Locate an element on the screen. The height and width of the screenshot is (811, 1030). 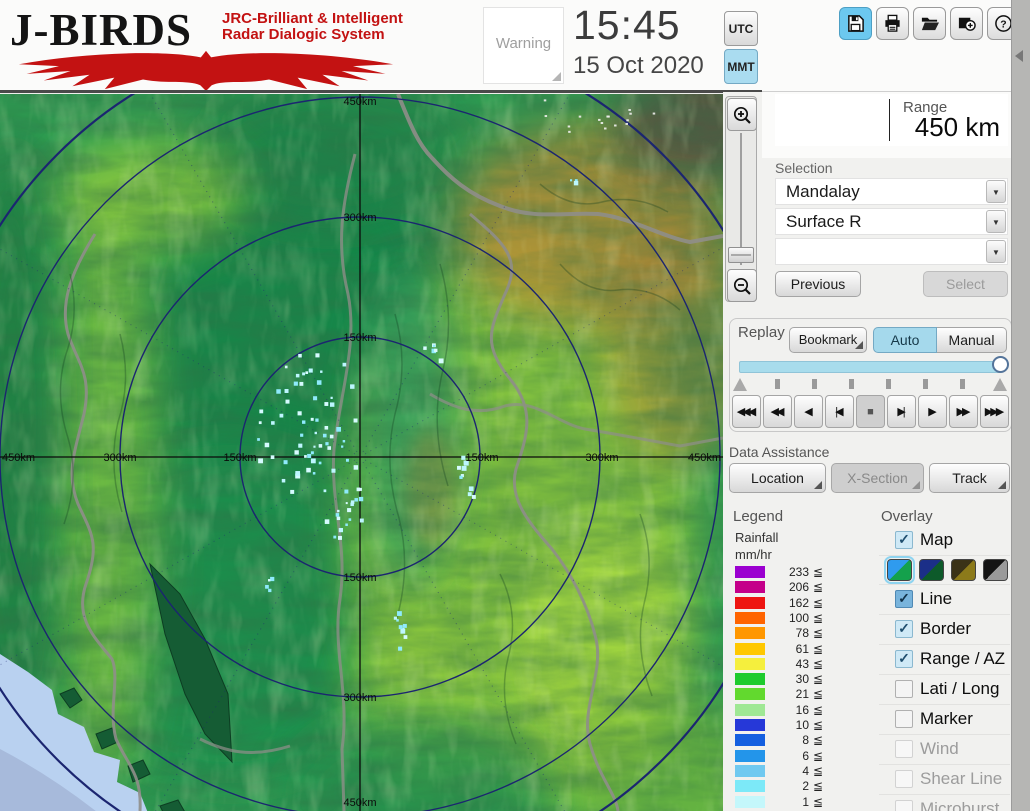
header-divider is located at coordinates (381, 91).